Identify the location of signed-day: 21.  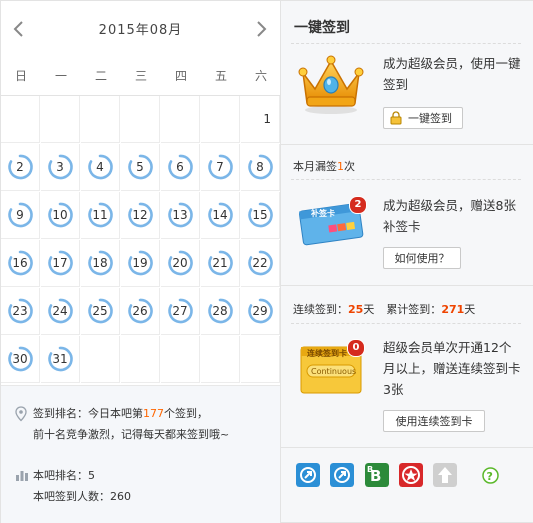
(220, 263).